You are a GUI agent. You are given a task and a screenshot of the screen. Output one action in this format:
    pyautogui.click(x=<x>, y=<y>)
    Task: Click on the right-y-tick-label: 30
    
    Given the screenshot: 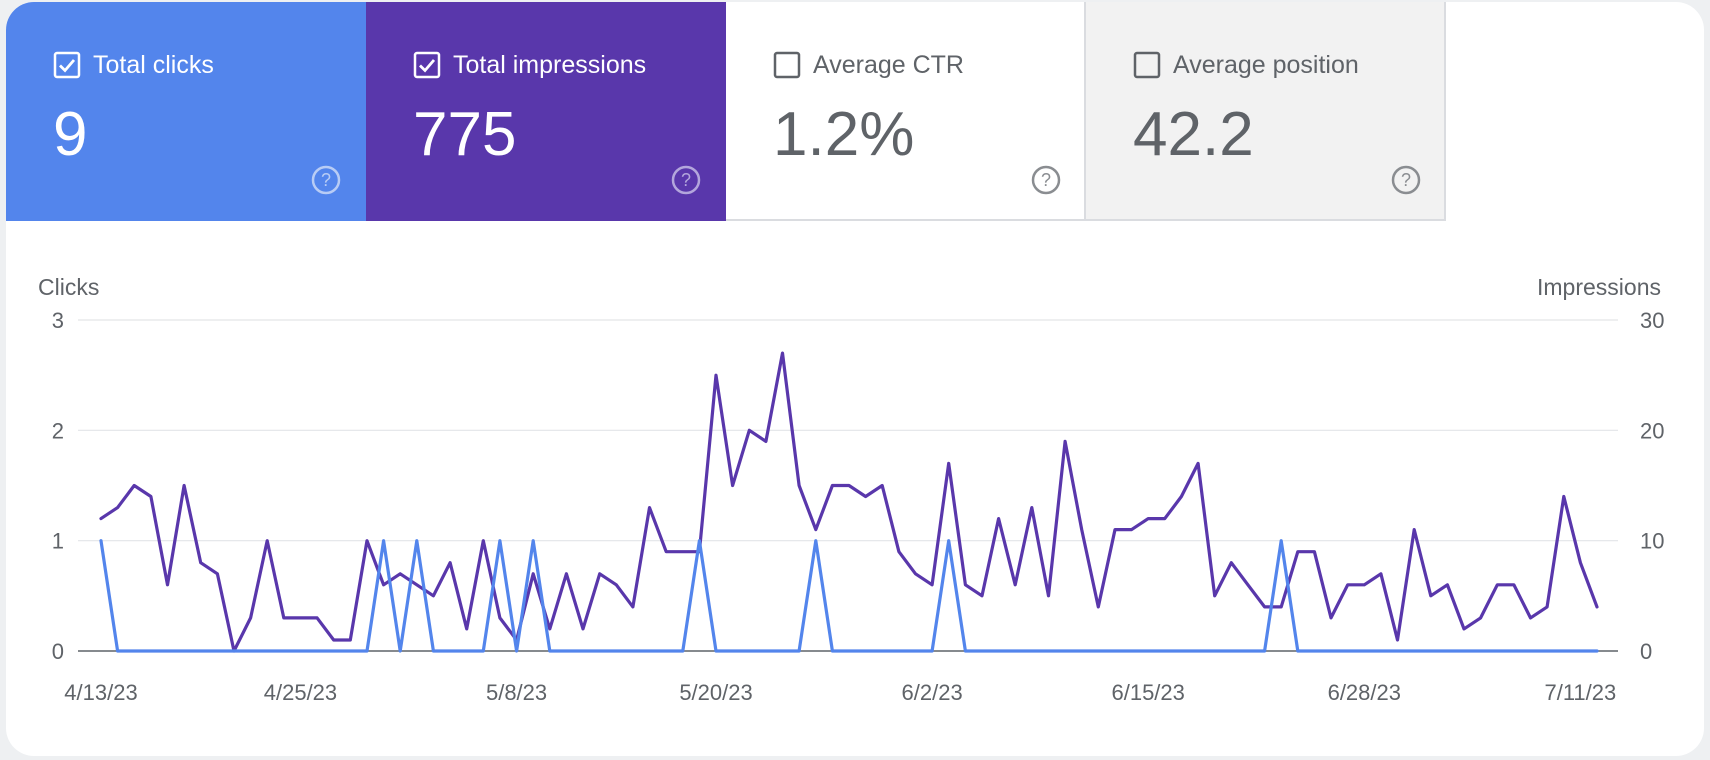 What is the action you would take?
    pyautogui.click(x=1652, y=320)
    